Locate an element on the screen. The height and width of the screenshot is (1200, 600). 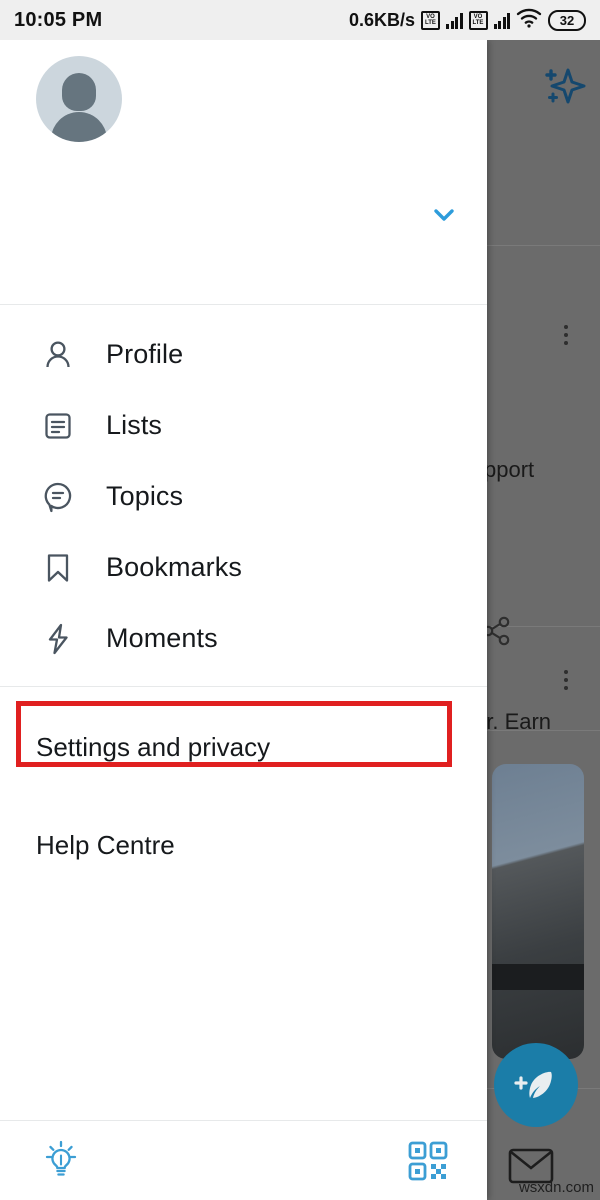
chevron-down-icon is located at coordinates (444, 215).